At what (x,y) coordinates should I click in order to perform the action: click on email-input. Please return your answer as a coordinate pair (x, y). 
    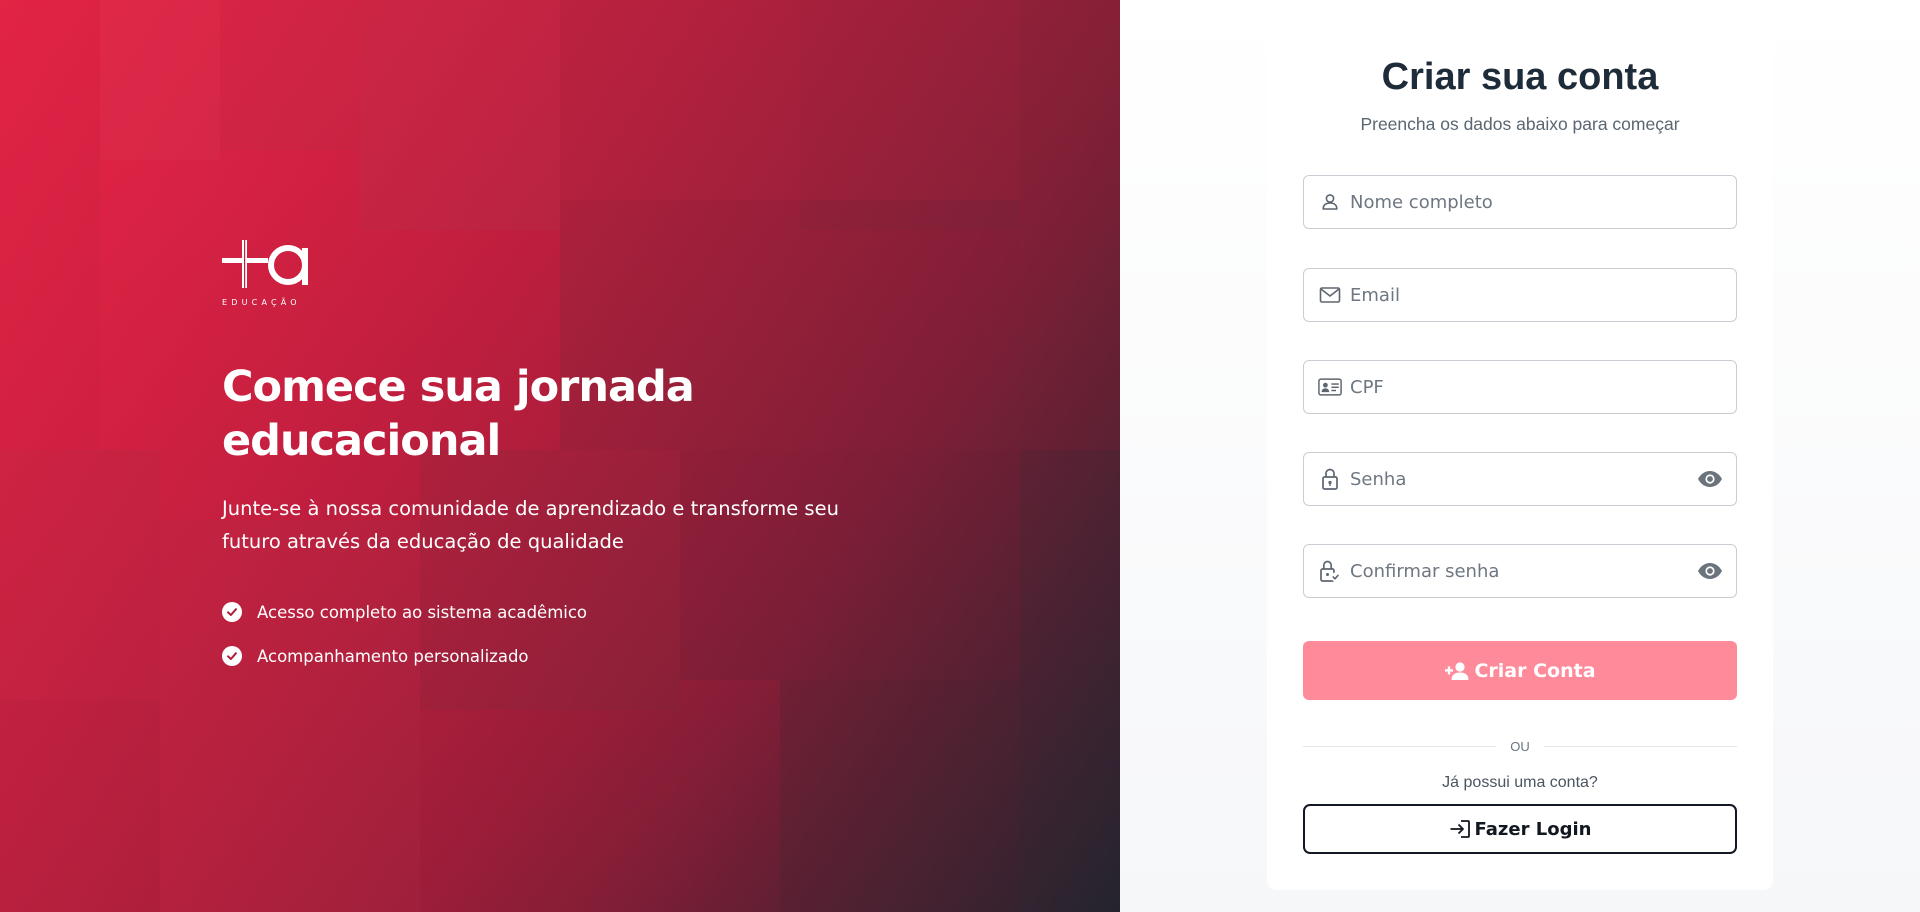
    Looking at the image, I should click on (1543, 295).